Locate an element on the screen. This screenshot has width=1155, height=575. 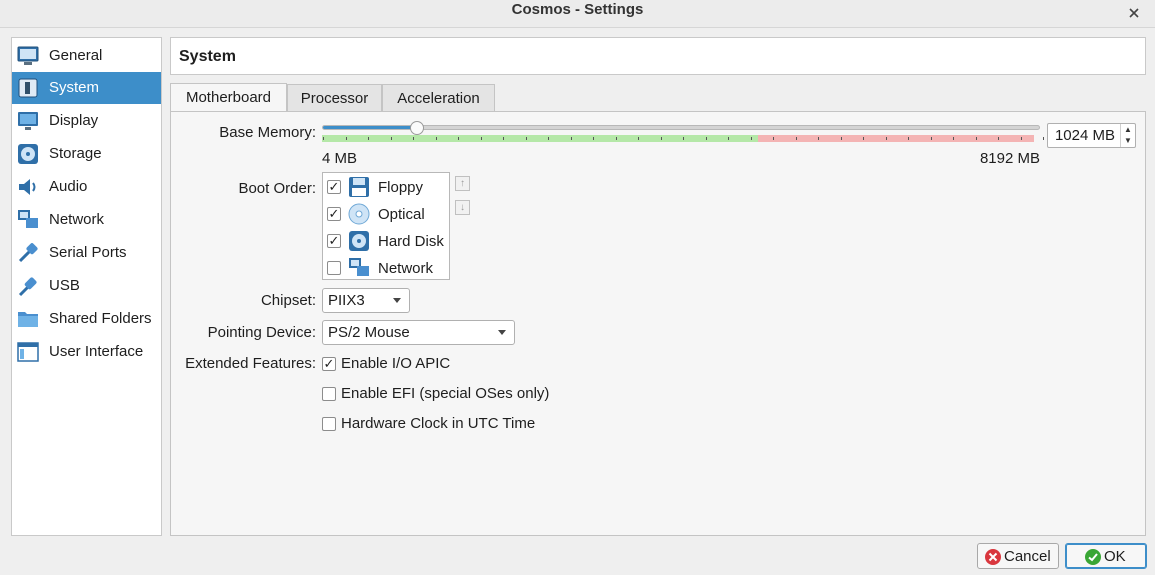
enable-io-apic-checkbox: ✓ is located at coordinates (329, 364).